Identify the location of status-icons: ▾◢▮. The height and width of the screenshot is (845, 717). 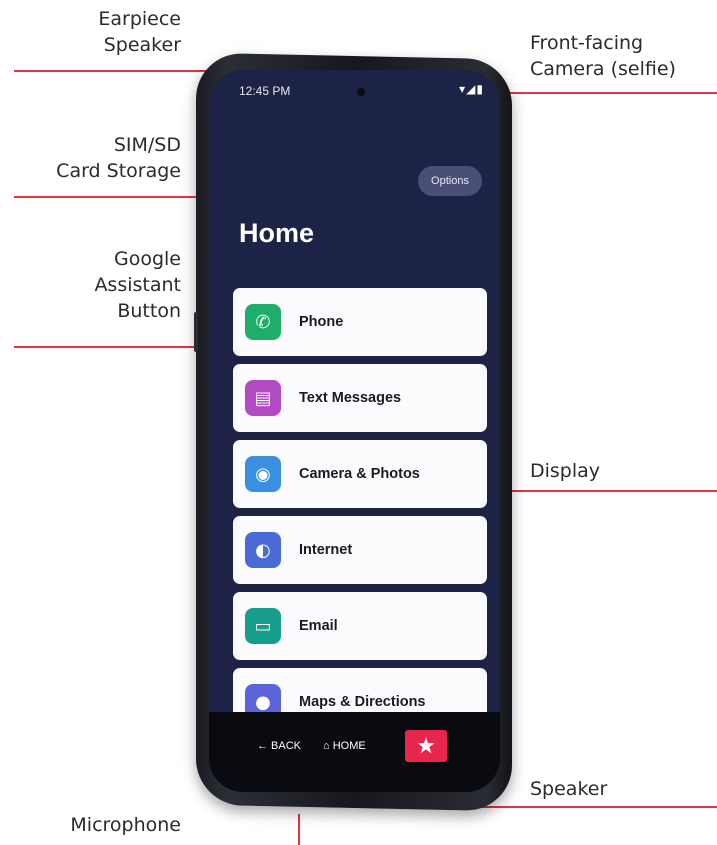
(471, 89).